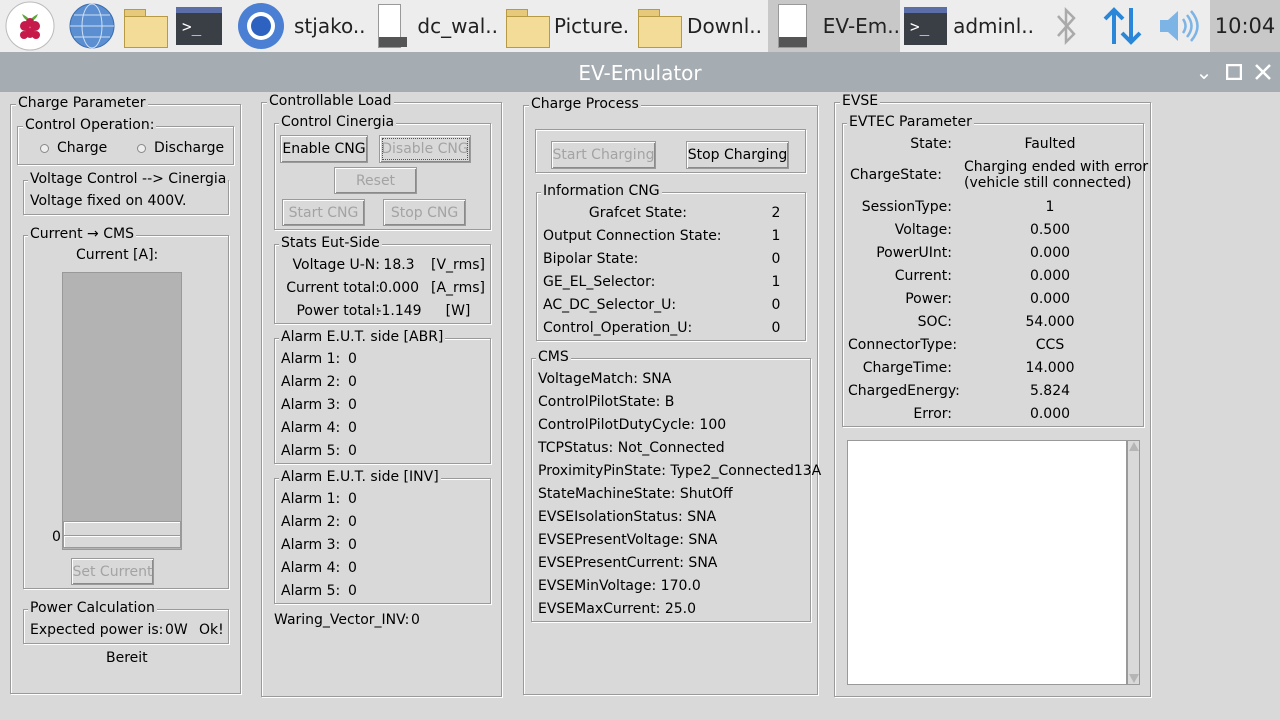 The image size is (1280, 720). Describe the element at coordinates (311, 451) in the screenshot. I see `alarm-label: Alarm 5:` at that location.